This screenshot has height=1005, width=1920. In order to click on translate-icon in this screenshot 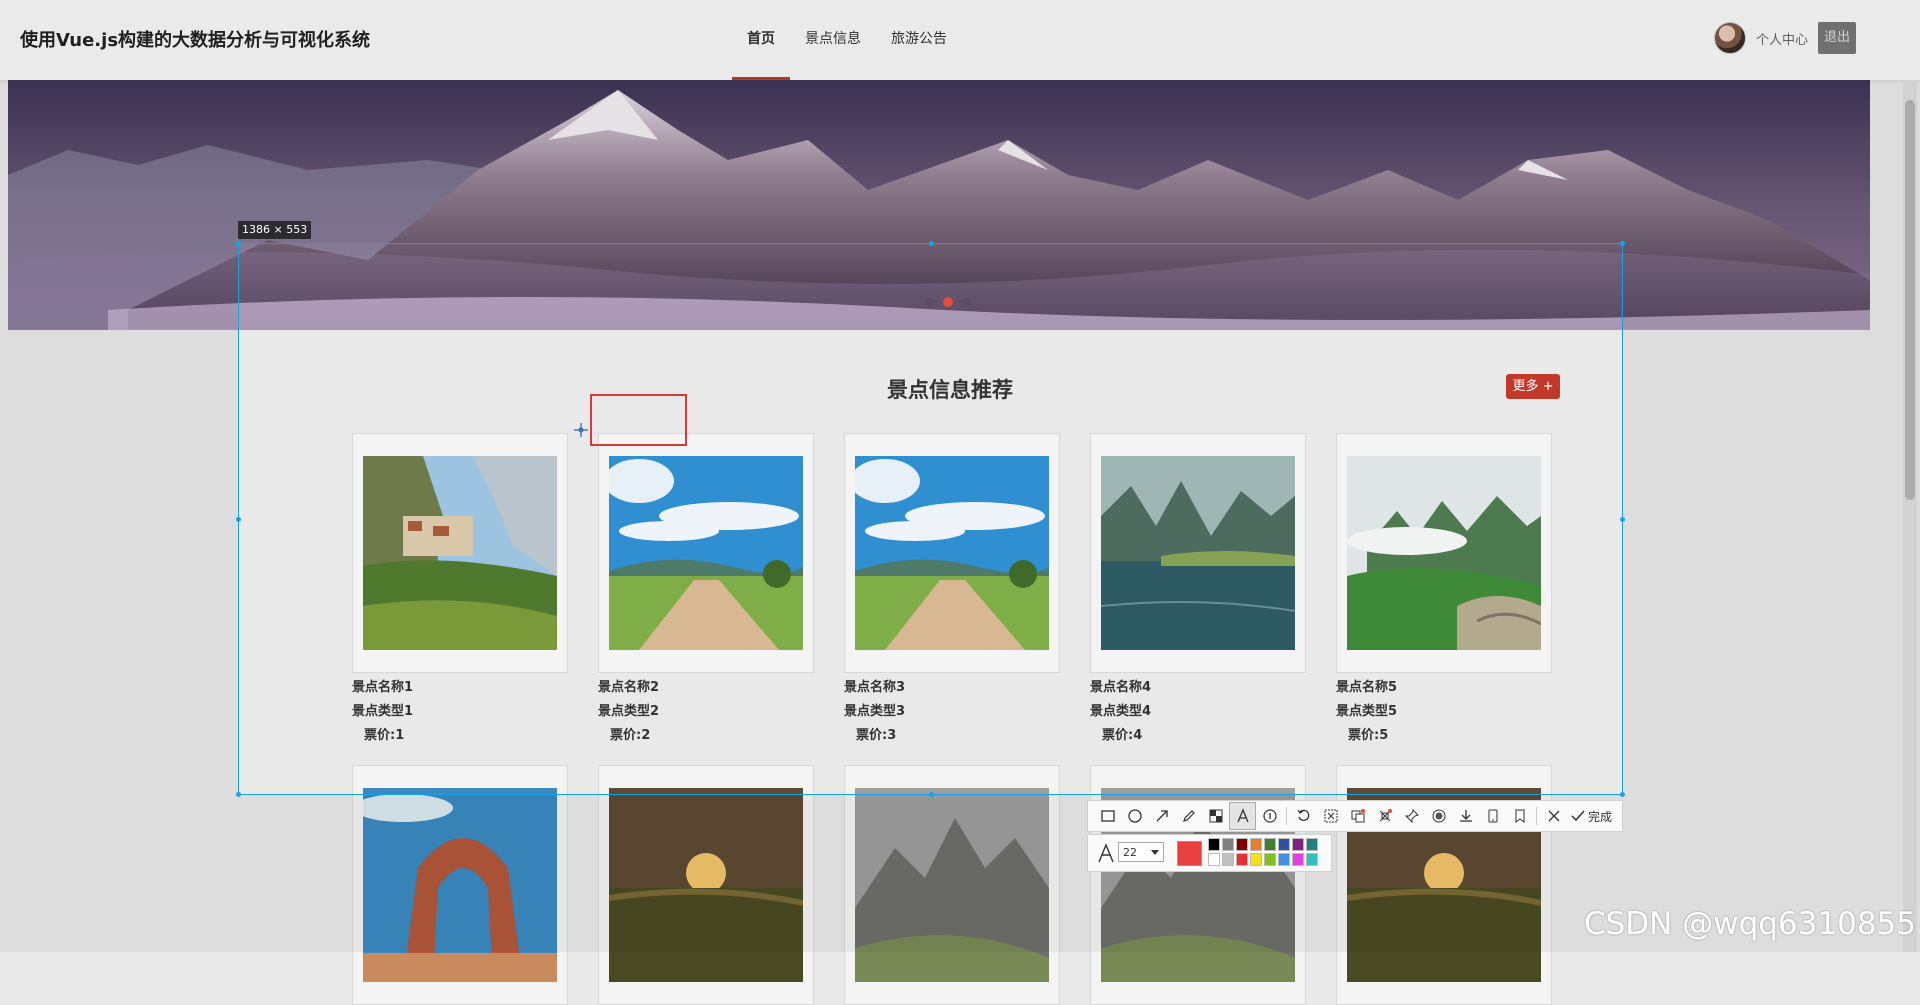, I will do `click(1357, 816)`.